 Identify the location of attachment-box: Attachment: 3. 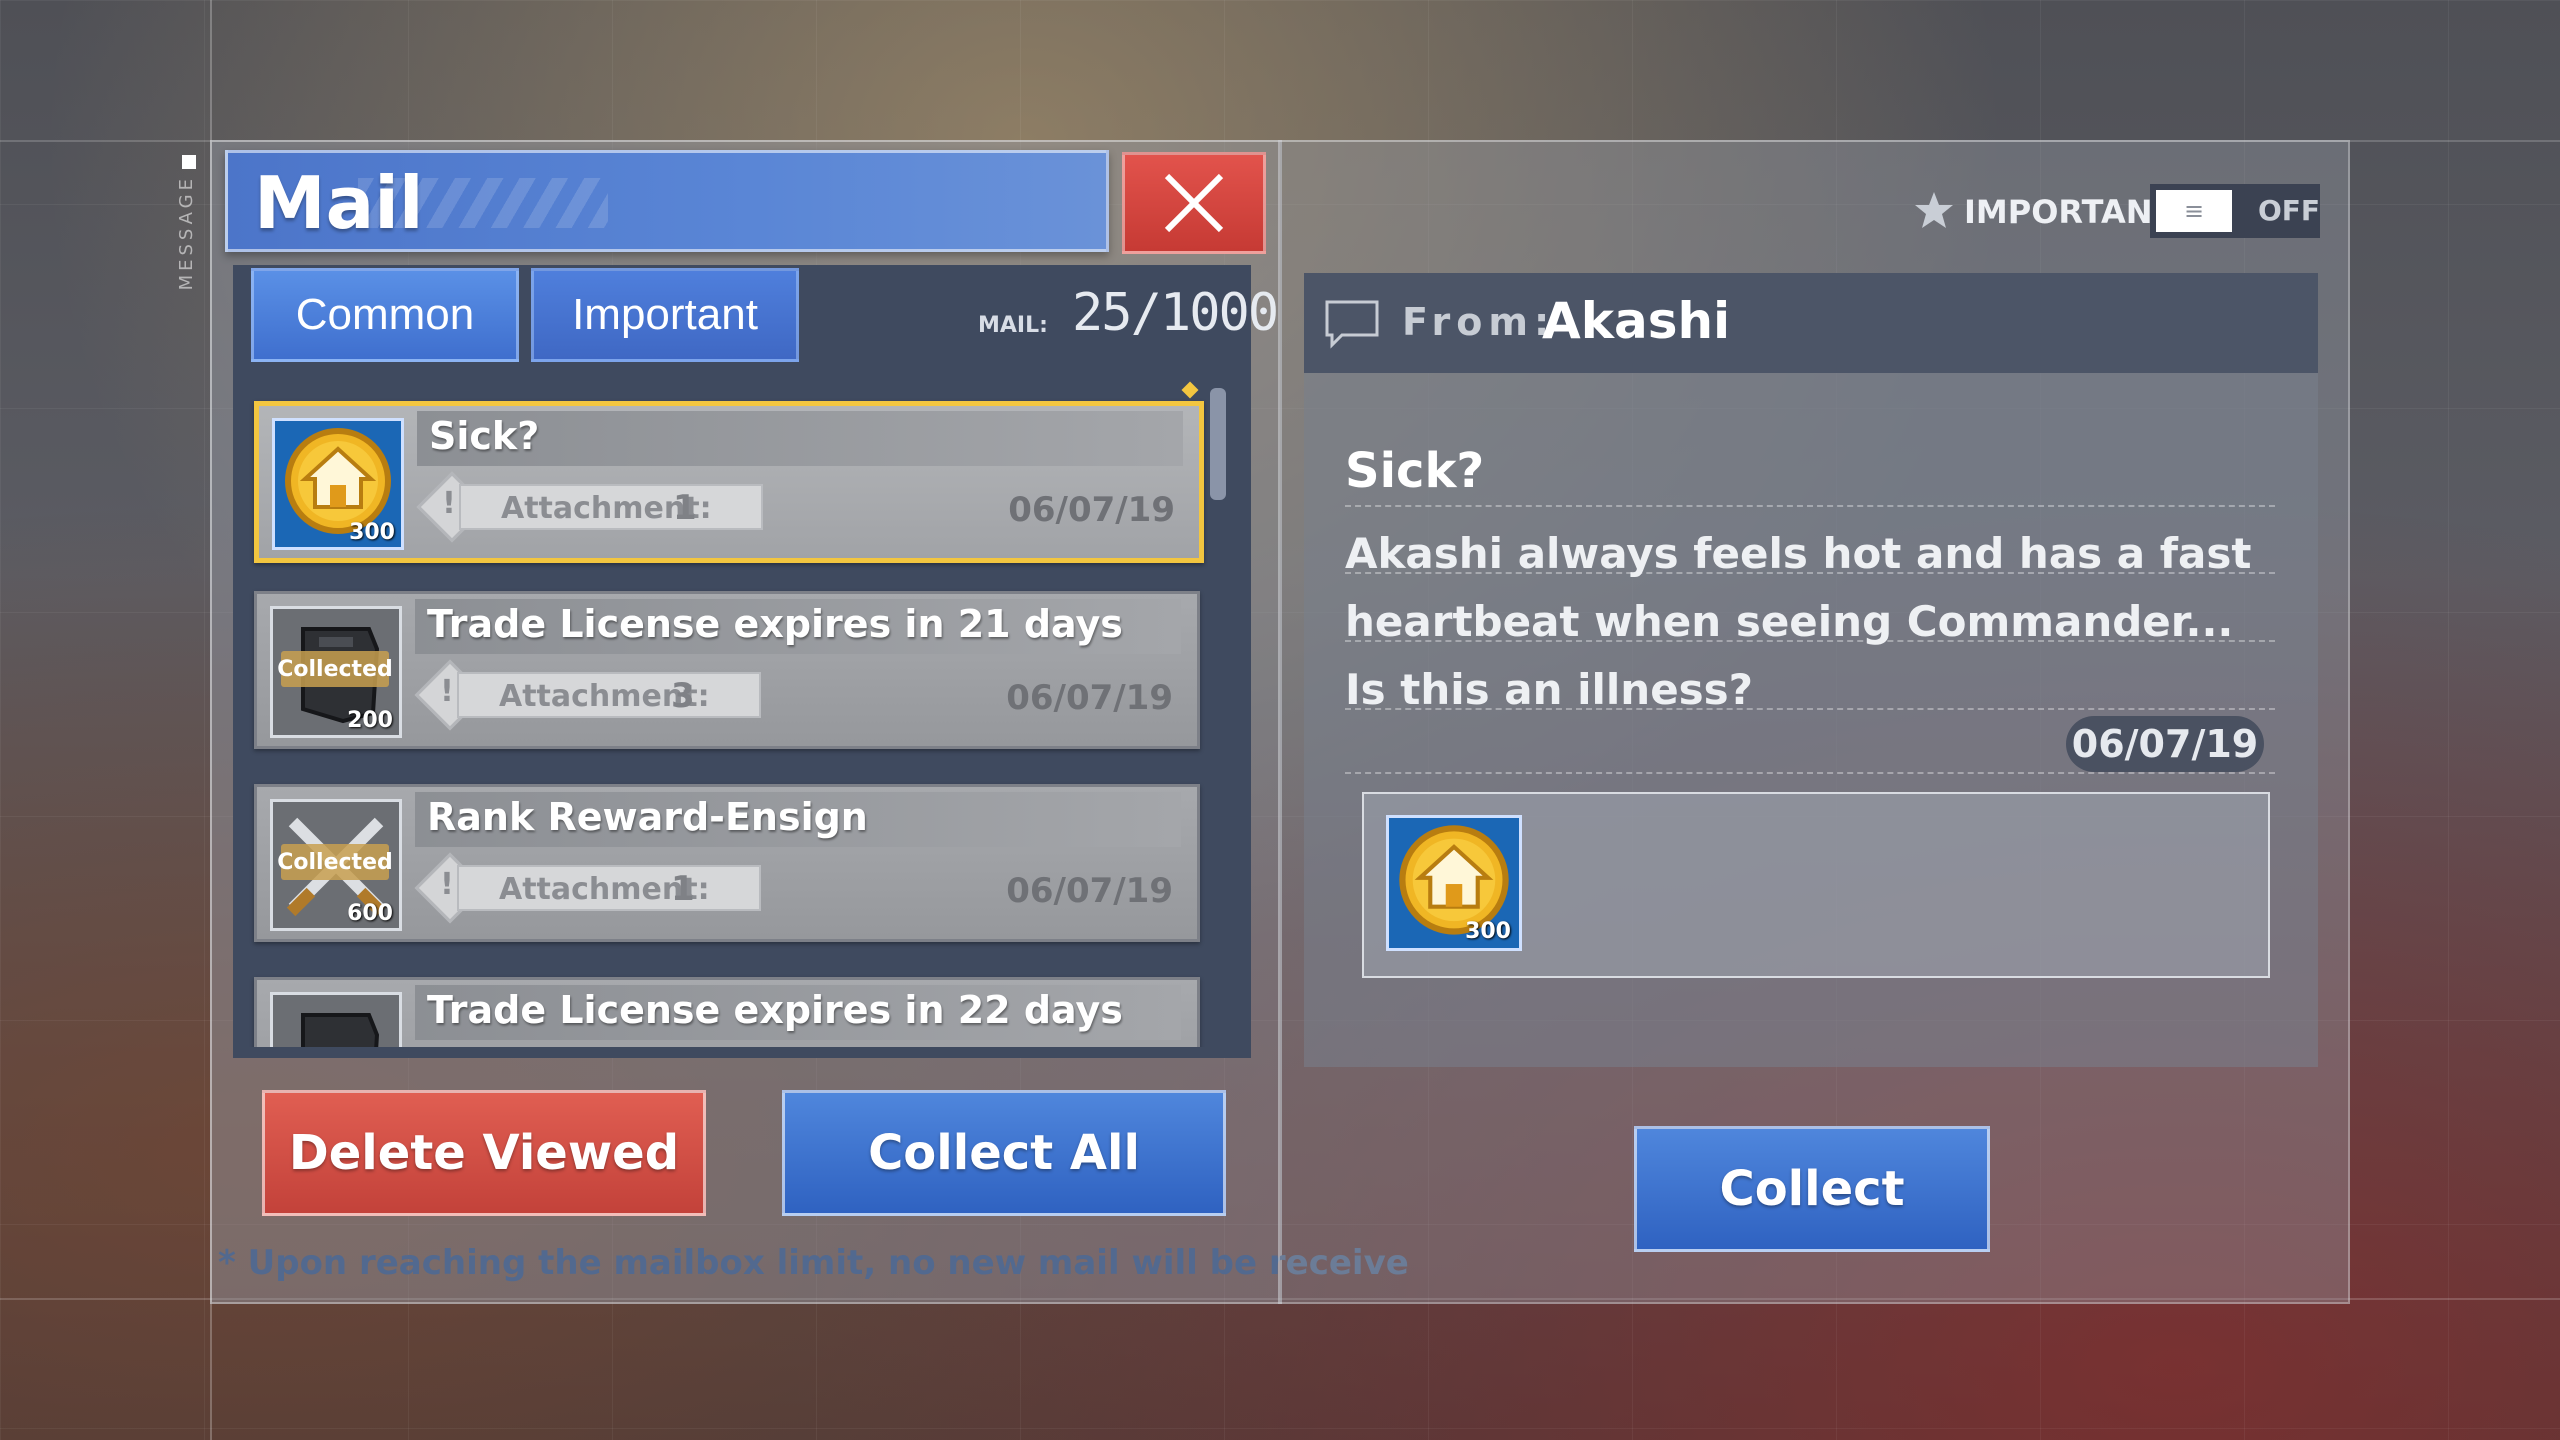
(609, 695).